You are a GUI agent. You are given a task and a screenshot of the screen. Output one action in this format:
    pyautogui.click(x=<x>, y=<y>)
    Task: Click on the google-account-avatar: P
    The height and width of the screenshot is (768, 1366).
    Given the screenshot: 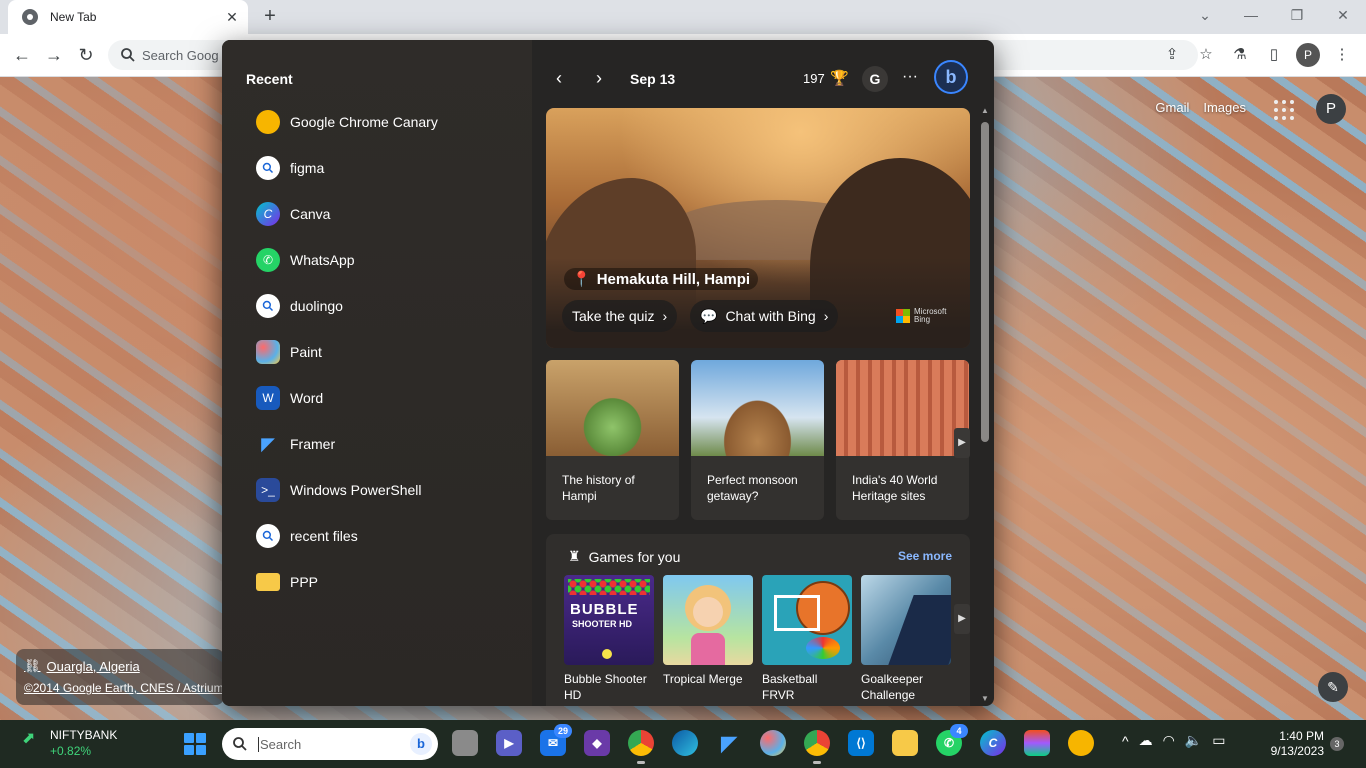 What is the action you would take?
    pyautogui.click(x=1331, y=109)
    